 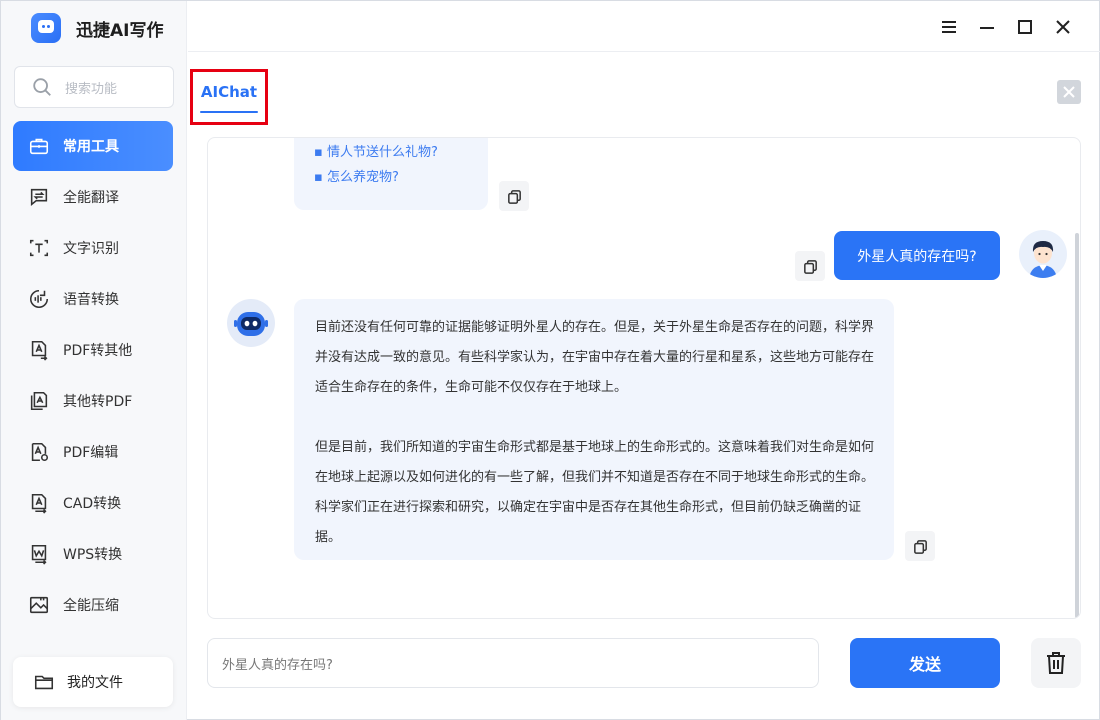 What do you see at coordinates (229, 92) in the screenshot?
I see `tab-label: AIChat` at bounding box center [229, 92].